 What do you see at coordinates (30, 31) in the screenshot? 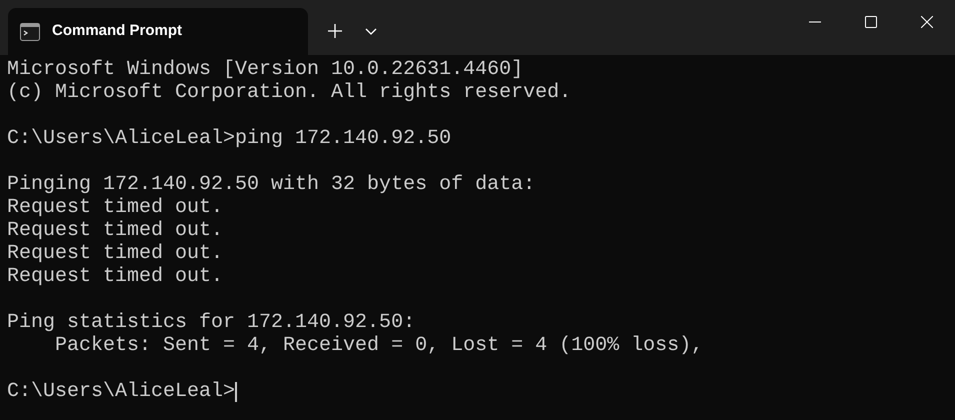
I see `terminal-icon` at bounding box center [30, 31].